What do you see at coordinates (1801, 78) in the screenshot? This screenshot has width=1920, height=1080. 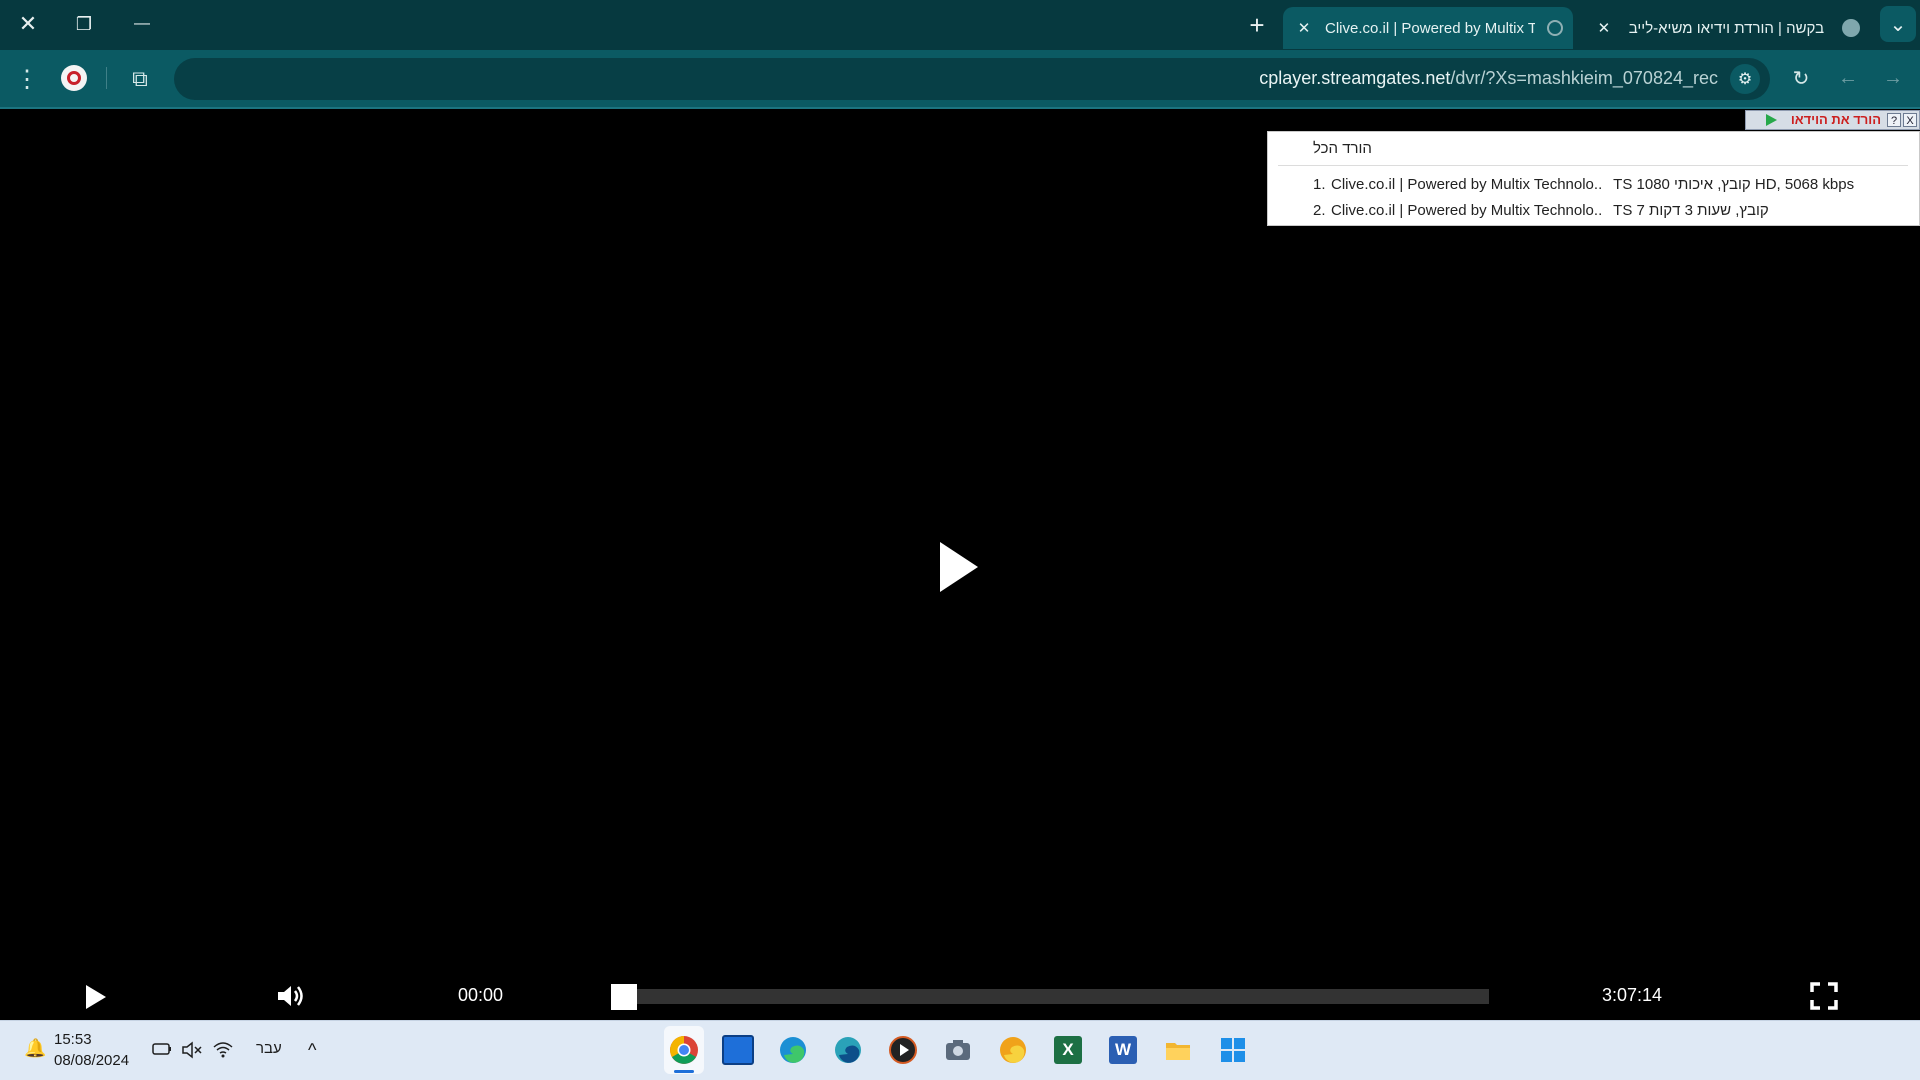 I see `reload-icon: ↻` at bounding box center [1801, 78].